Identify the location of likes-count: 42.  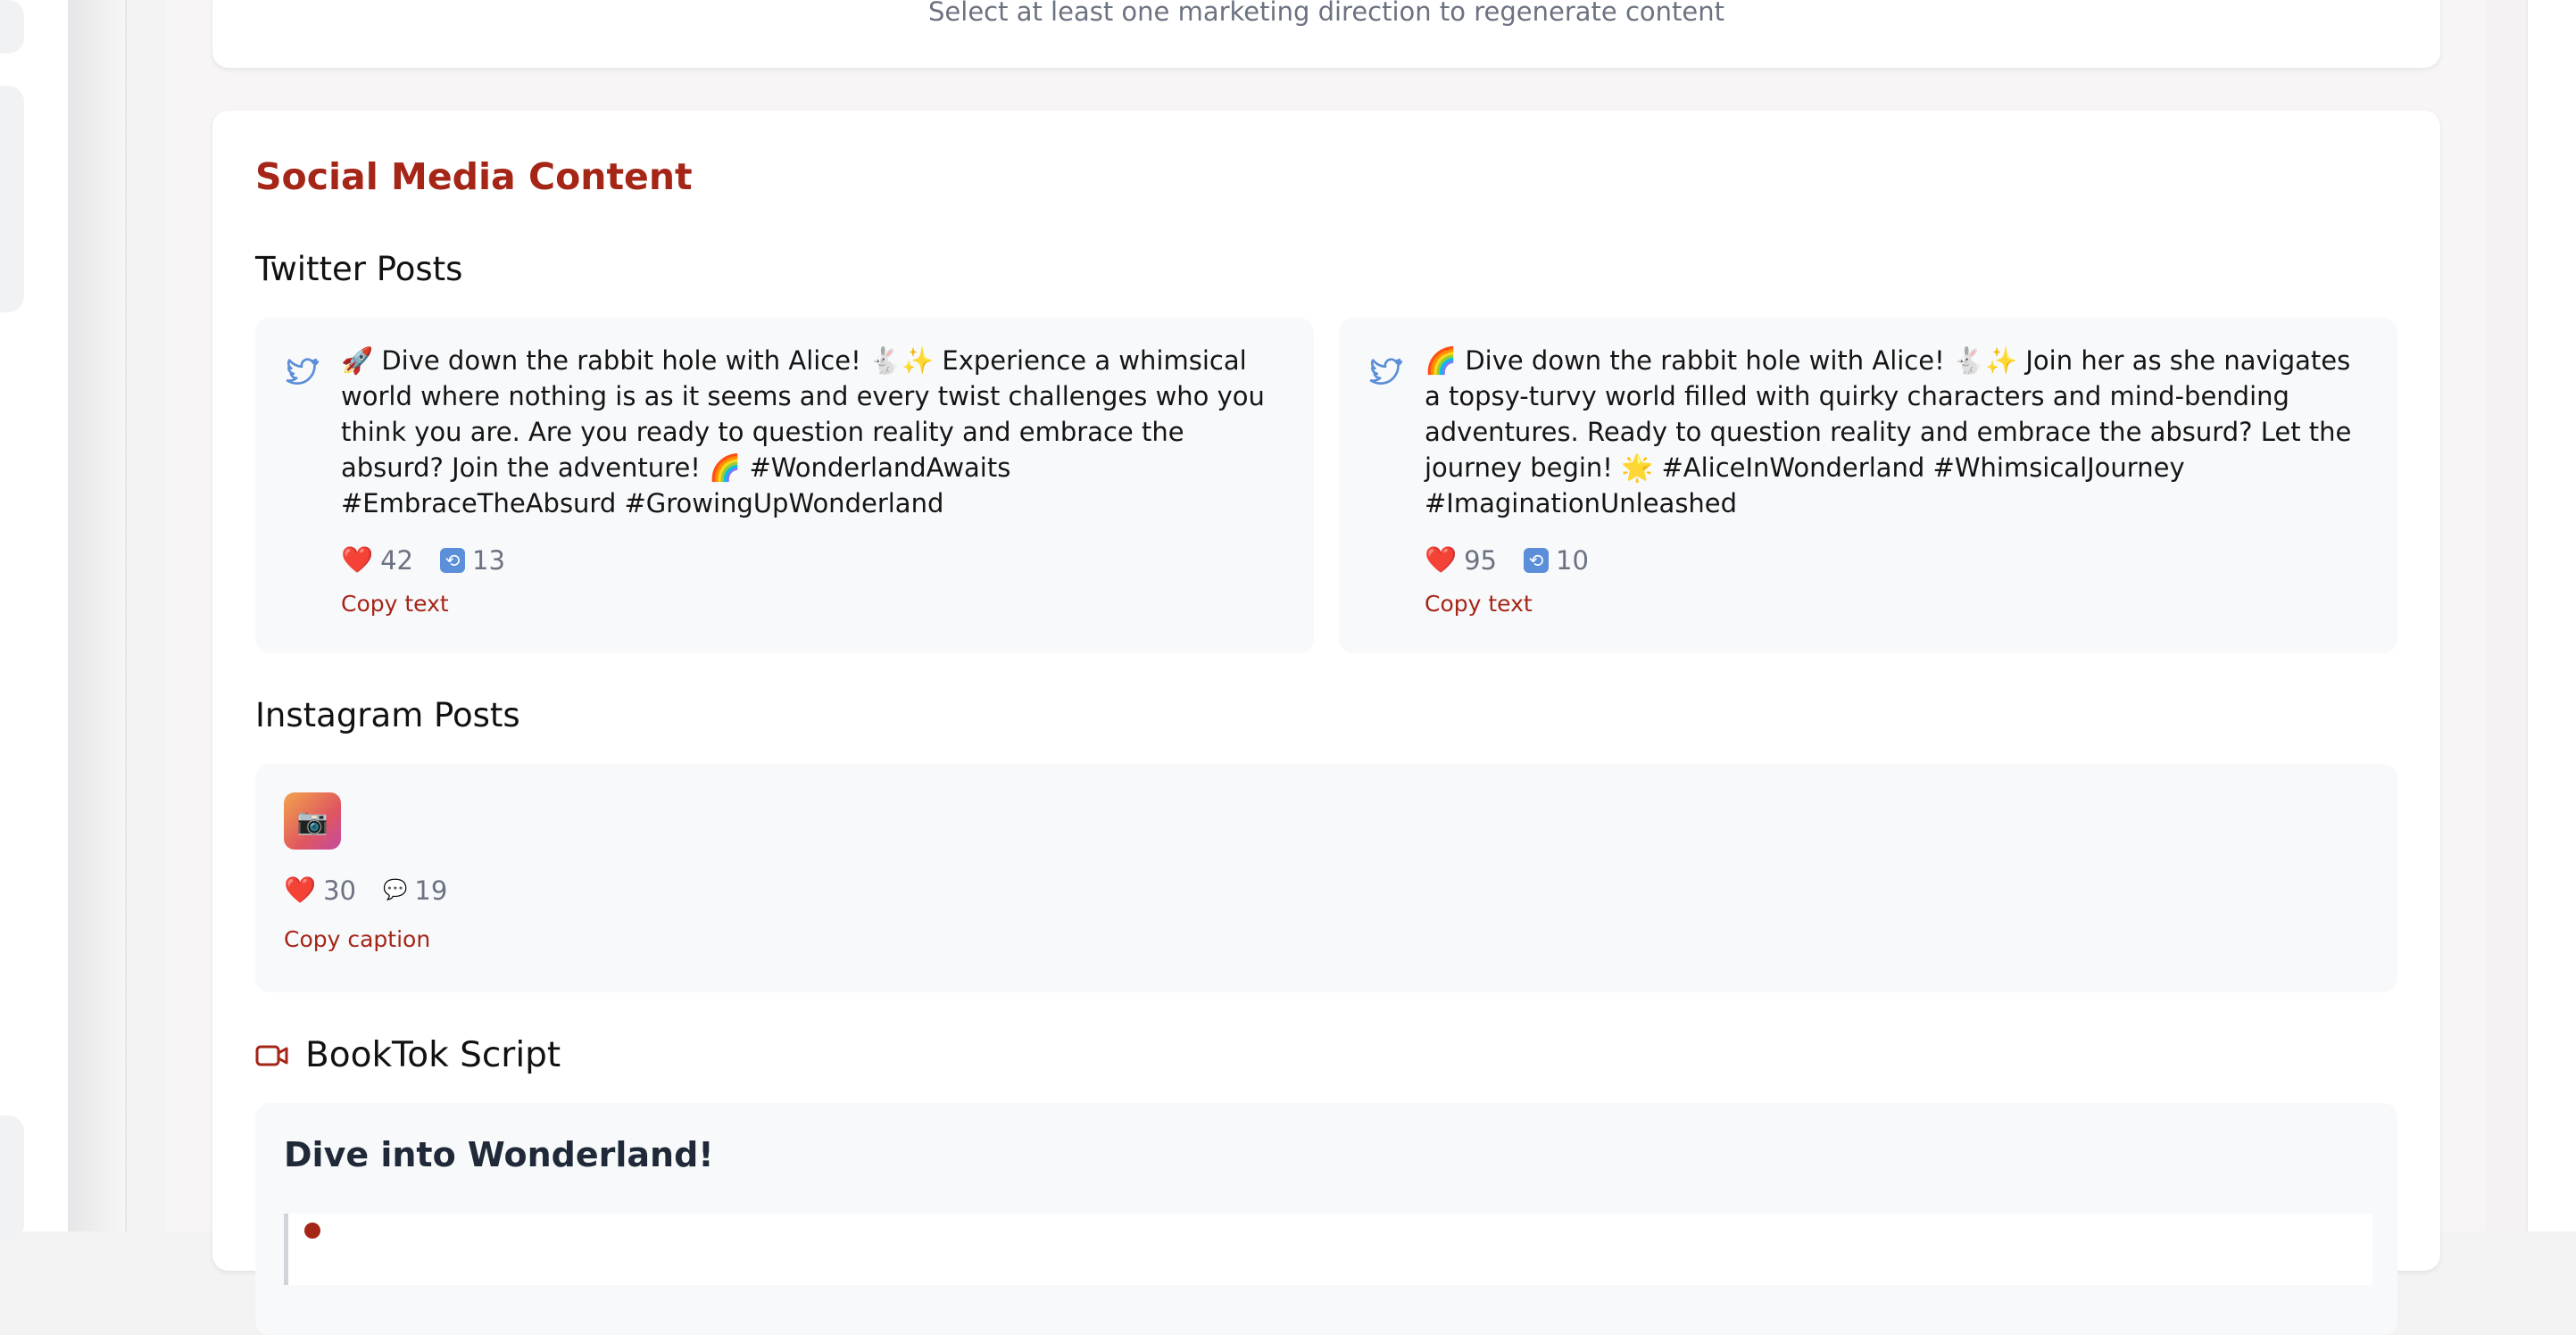
(397, 560).